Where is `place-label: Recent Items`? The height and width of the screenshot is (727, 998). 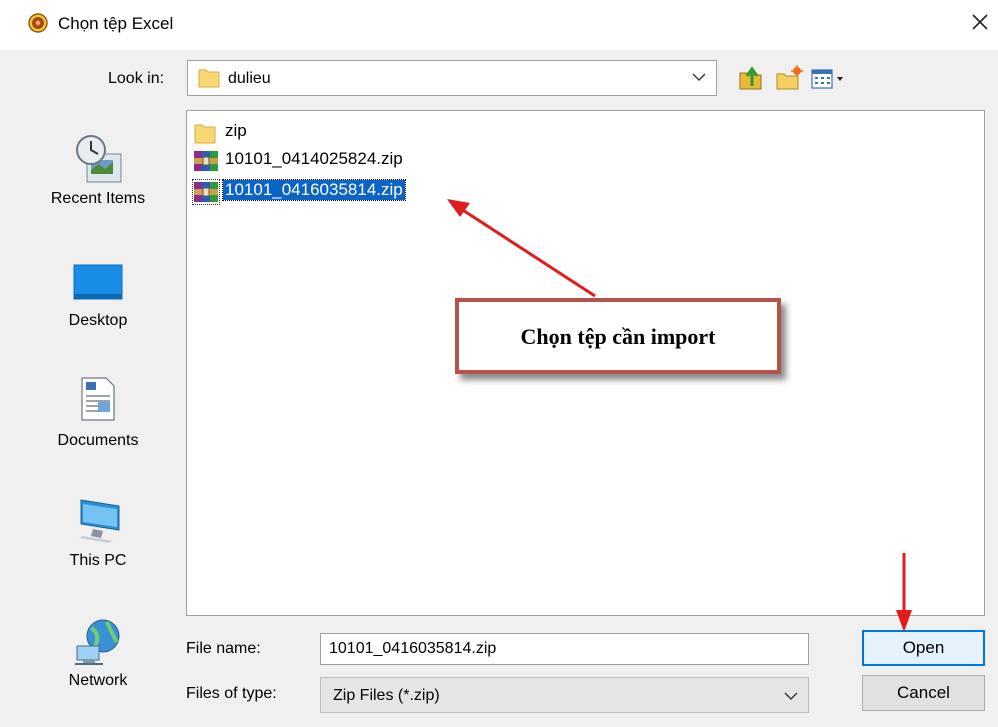
place-label: Recent Items is located at coordinates (98, 198).